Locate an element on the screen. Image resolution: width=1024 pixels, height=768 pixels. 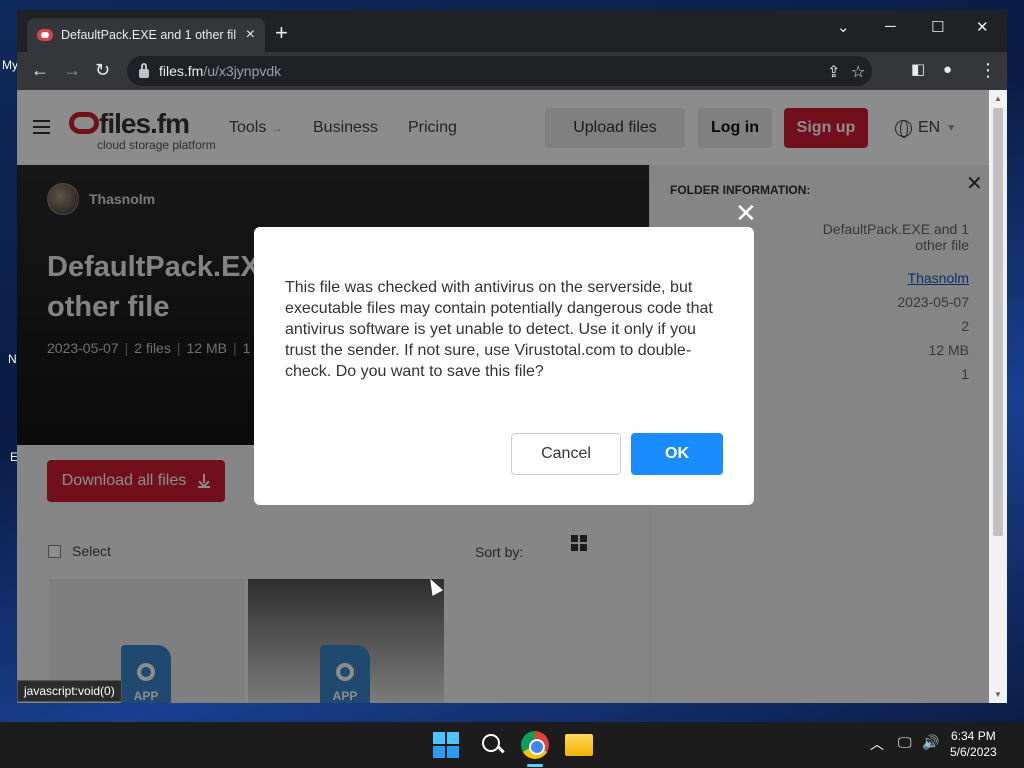
tab-search-chevron-icon: ⌄ is located at coordinates (843, 27).